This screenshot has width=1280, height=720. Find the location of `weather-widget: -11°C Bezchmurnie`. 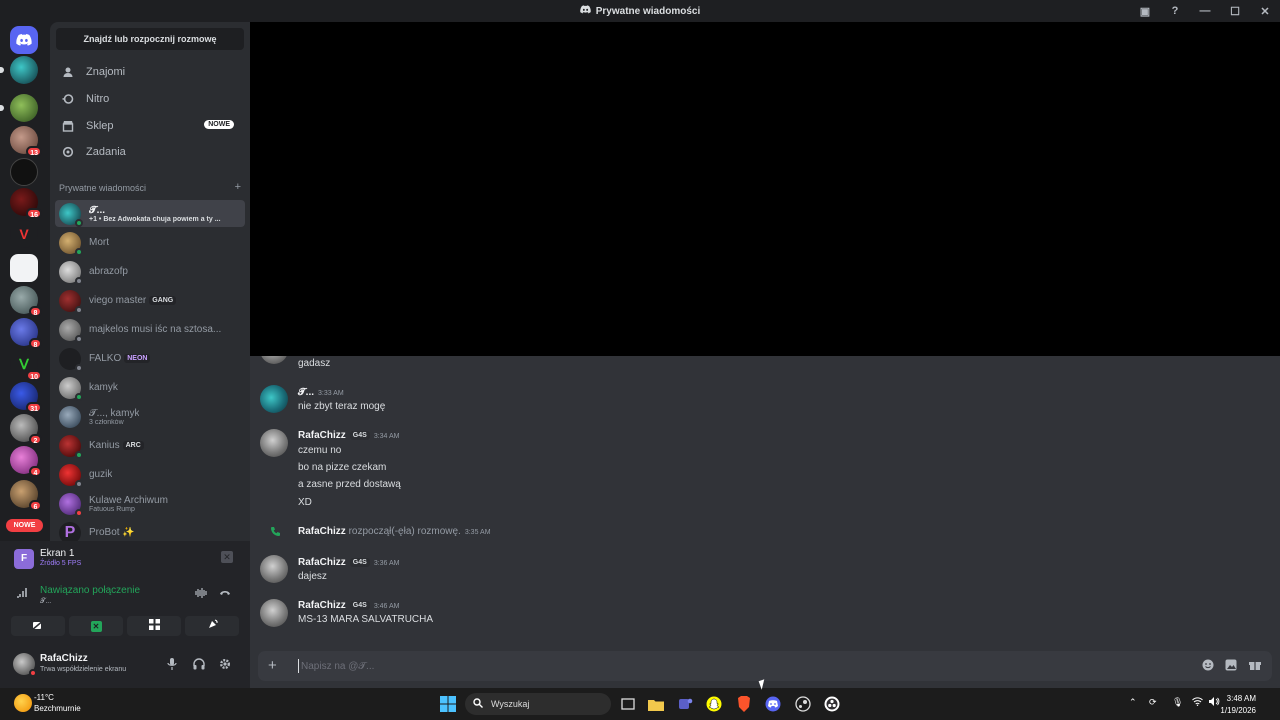

weather-widget: -11°C Bezchmurnie is located at coordinates (57, 704).